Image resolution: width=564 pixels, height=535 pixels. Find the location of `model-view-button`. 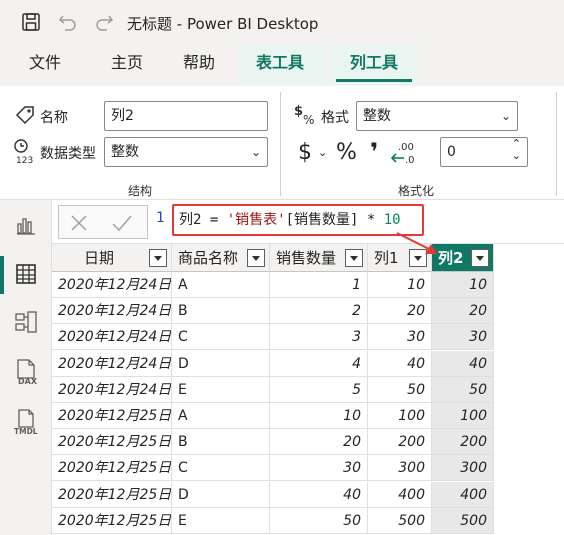

model-view-button is located at coordinates (26, 323).